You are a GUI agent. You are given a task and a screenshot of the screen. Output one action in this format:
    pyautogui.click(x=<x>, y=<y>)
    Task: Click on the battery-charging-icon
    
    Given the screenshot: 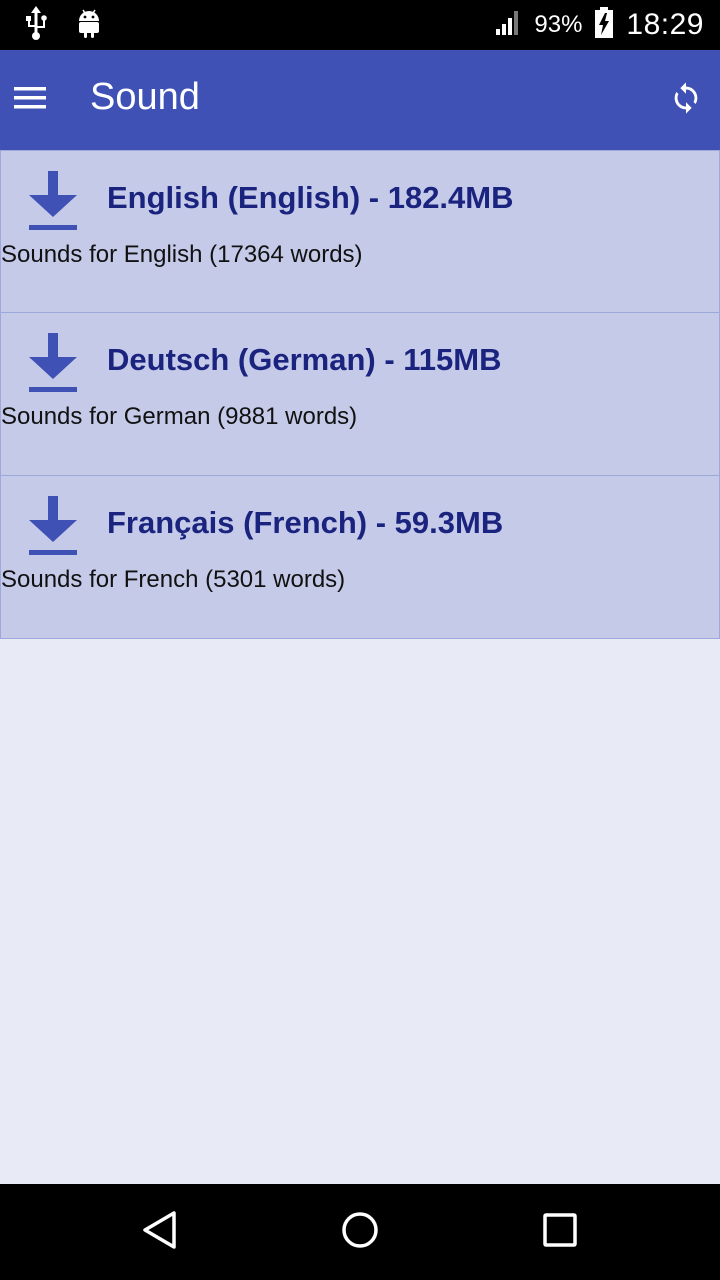 What is the action you would take?
    pyautogui.click(x=604, y=25)
    